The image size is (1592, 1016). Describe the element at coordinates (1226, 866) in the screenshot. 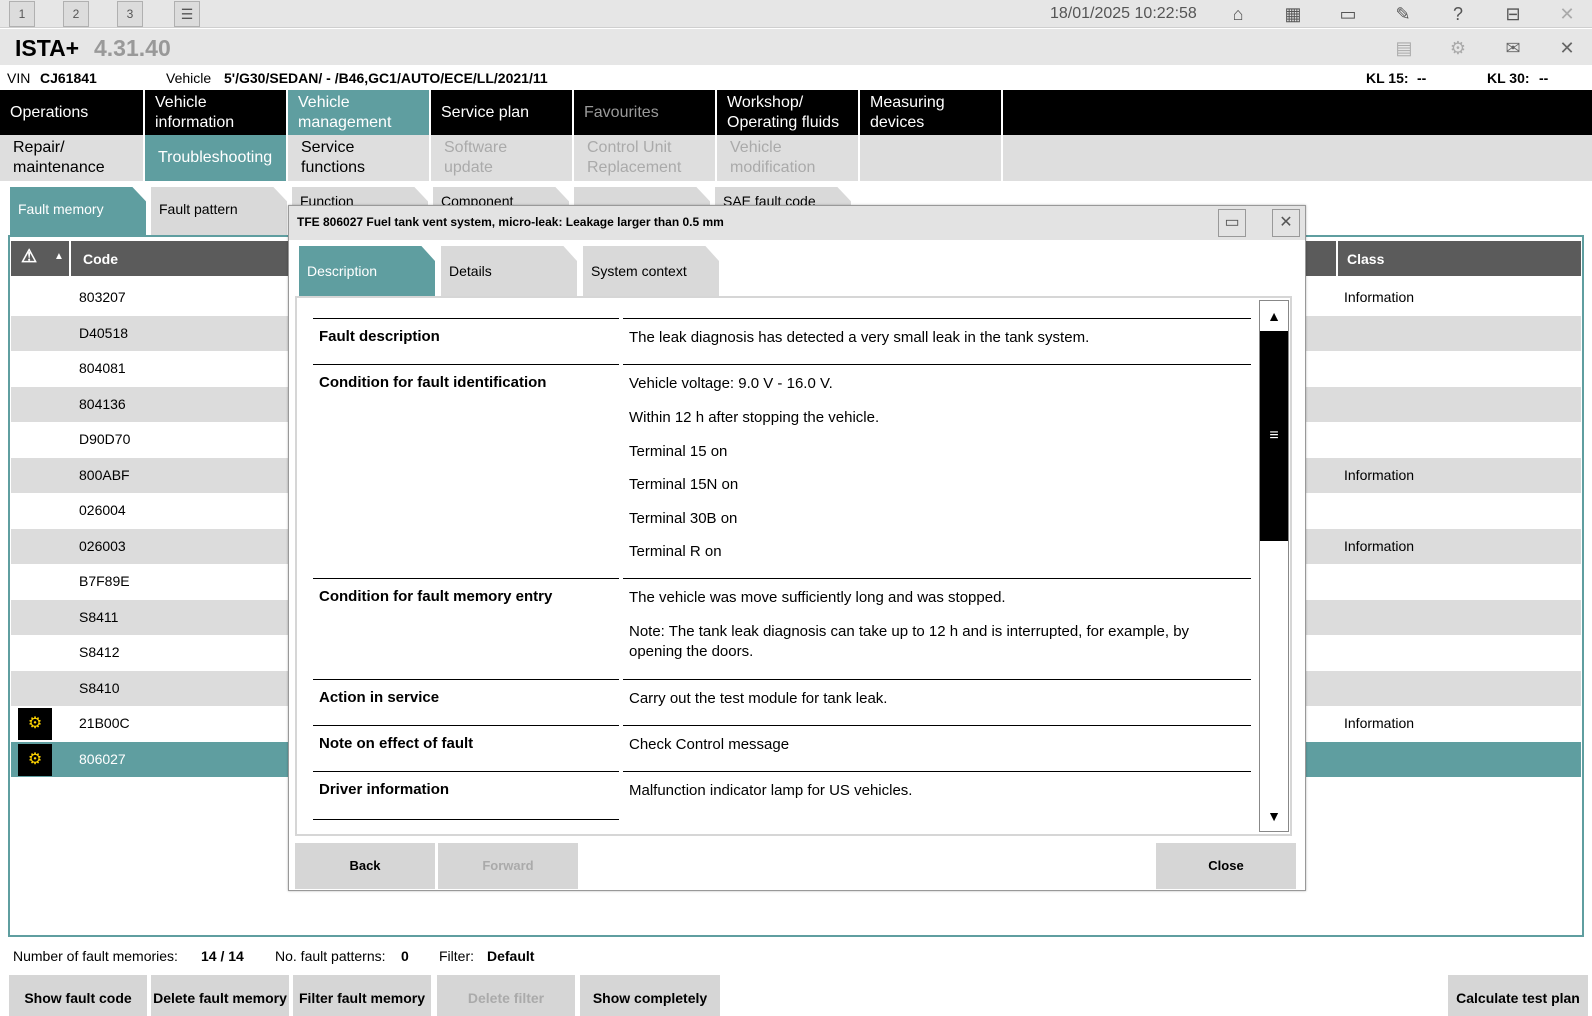

I see `dialog-close-button: Close` at that location.